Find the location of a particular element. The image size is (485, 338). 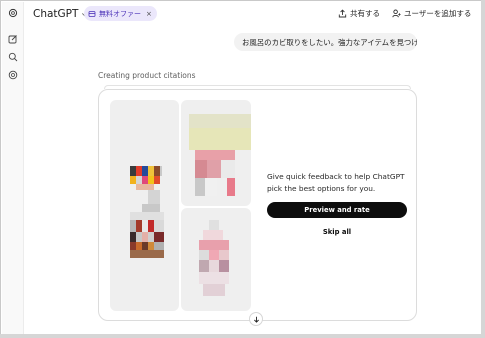

add-user-icon is located at coordinates (396, 13).